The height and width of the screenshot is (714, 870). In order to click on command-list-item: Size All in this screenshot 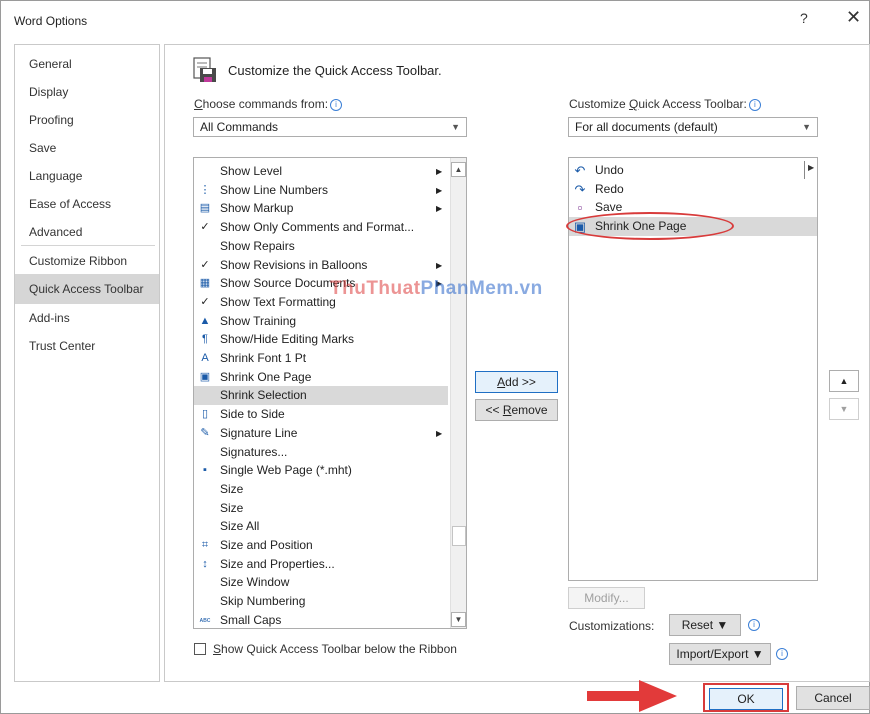, I will do `click(321, 526)`.